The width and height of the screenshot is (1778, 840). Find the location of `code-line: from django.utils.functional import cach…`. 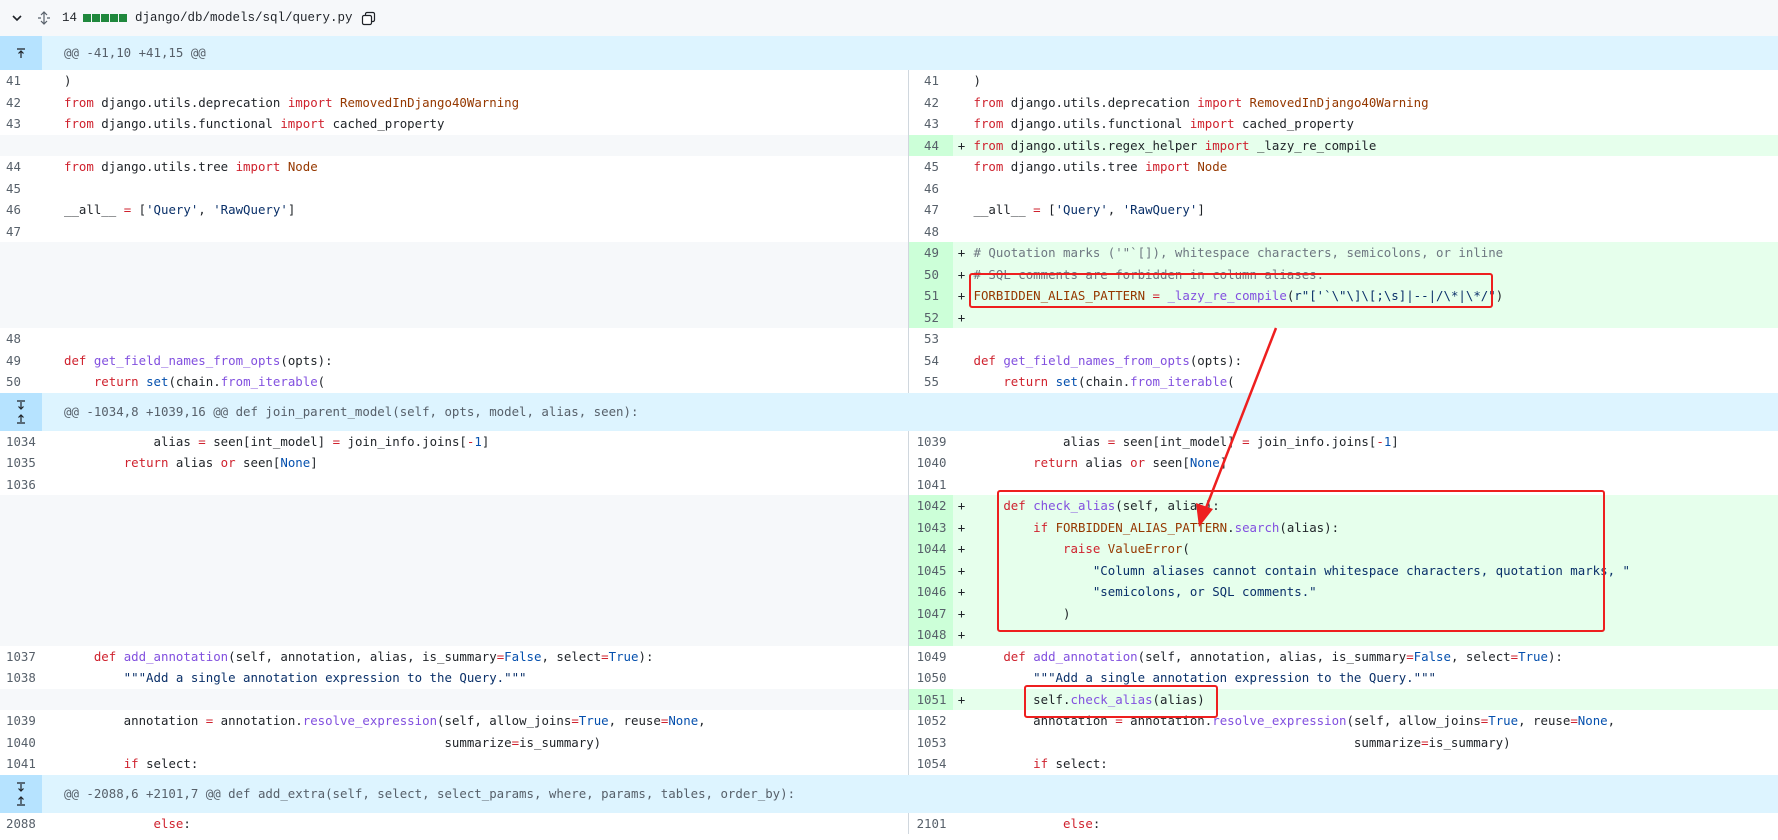

code-line: from django.utils.functional import cach… is located at coordinates (1163, 123).